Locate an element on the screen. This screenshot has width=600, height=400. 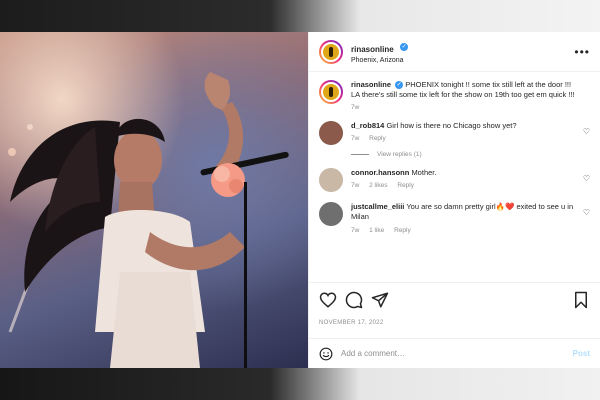
post-location: Phoenix, Arizona is located at coordinates (462, 61).